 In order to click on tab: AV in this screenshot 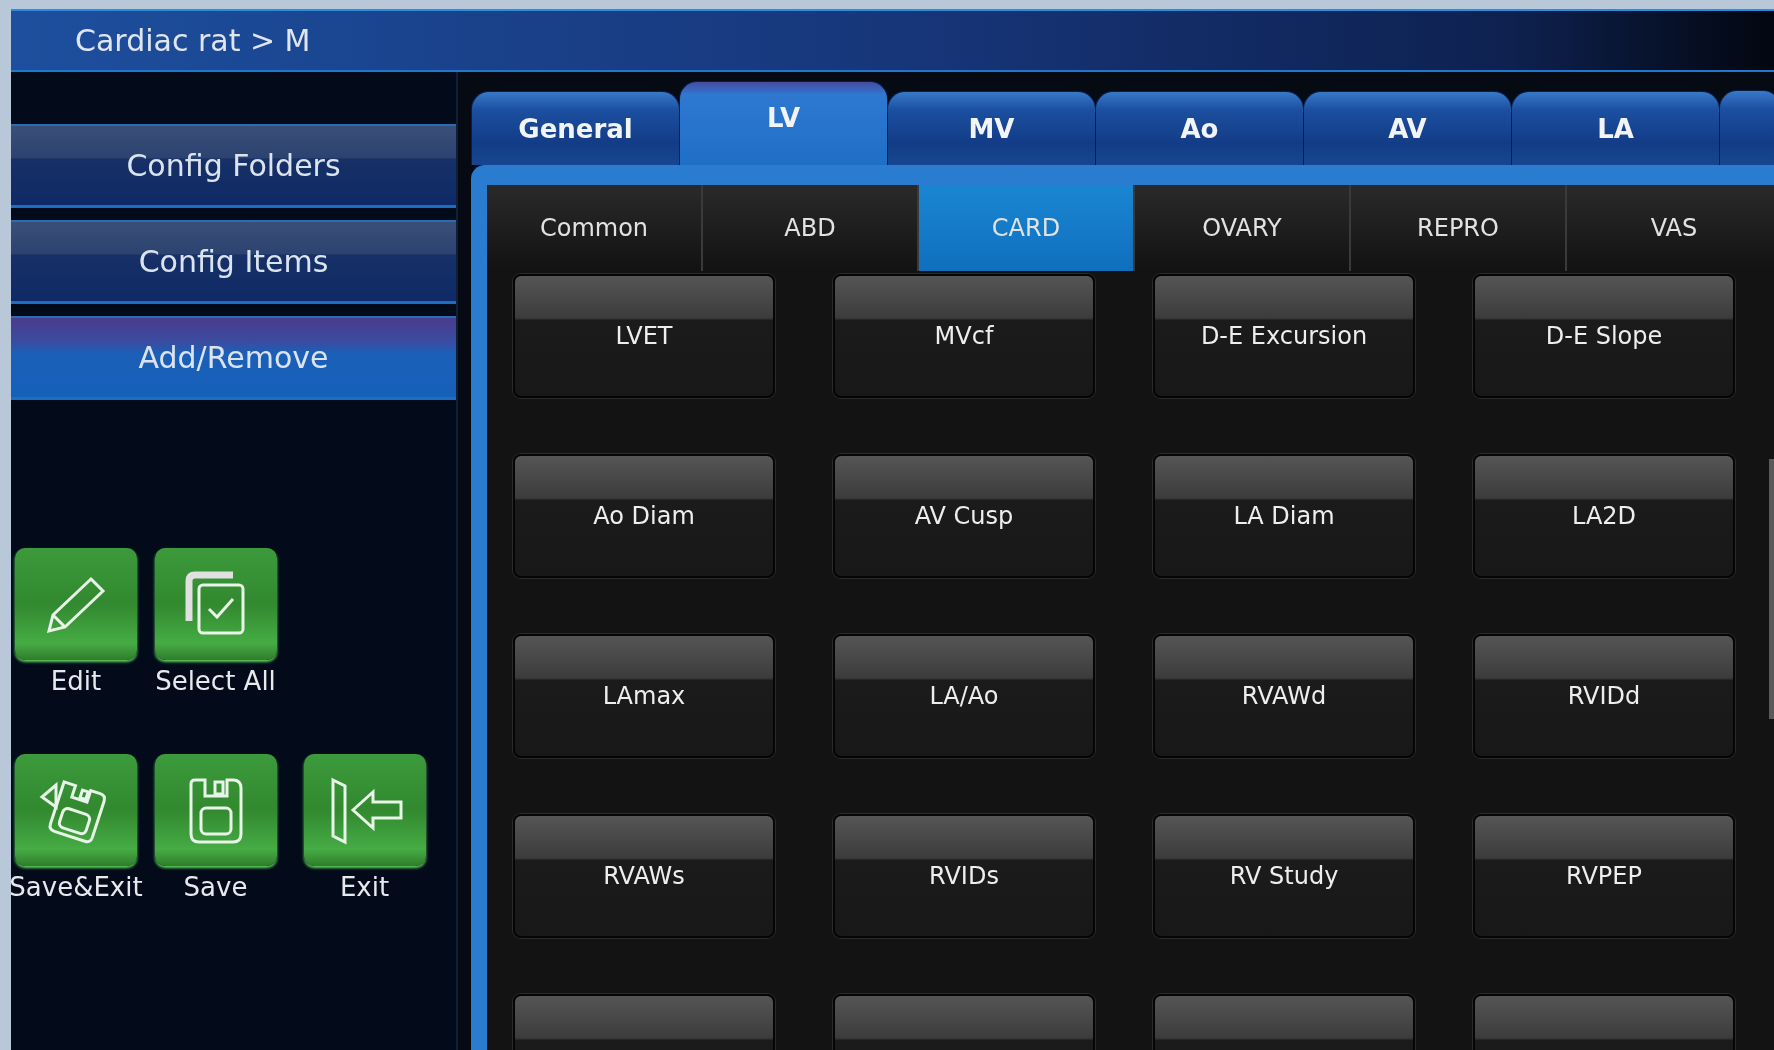, I will do `click(1407, 128)`.